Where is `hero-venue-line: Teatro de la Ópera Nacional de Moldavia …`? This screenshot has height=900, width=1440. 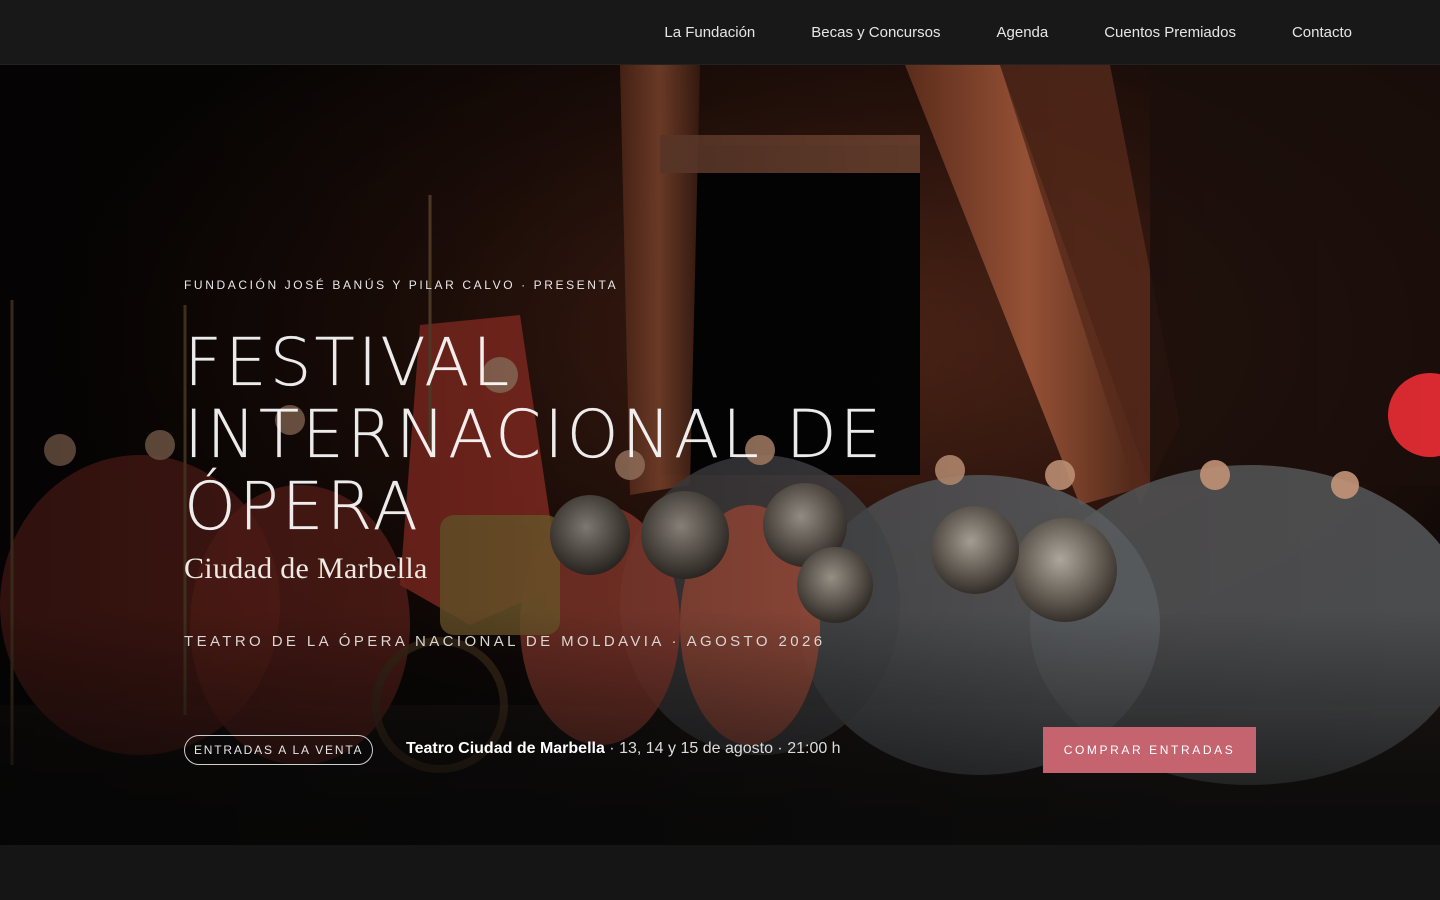 hero-venue-line: Teatro de la Ópera Nacional de Moldavia … is located at coordinates (505, 641).